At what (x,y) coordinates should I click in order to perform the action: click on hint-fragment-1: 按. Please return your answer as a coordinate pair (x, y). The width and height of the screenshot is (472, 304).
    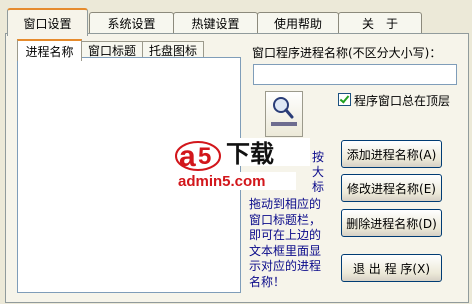
    Looking at the image, I should click on (318, 157).